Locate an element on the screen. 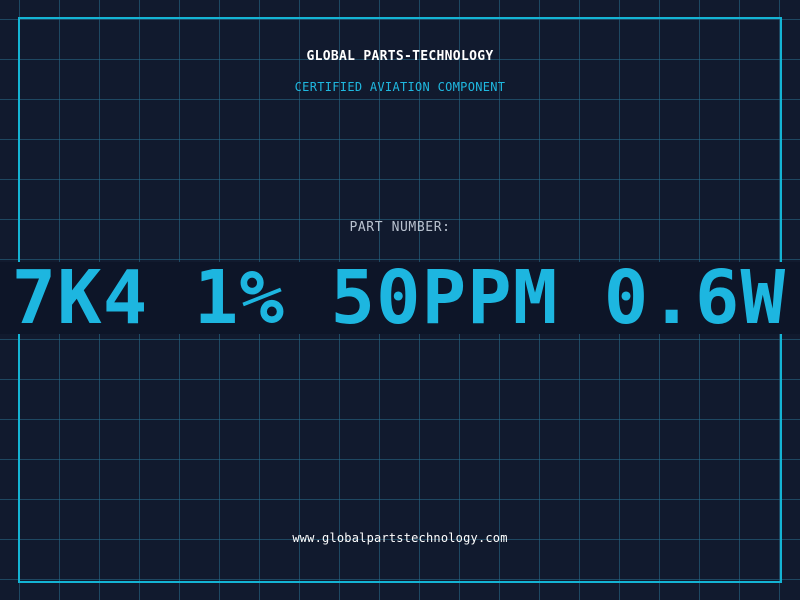 This screenshot has width=800, height=600. part-number-band: 4.7K4 1% 50PPM 0.6W is located at coordinates (400, 298).